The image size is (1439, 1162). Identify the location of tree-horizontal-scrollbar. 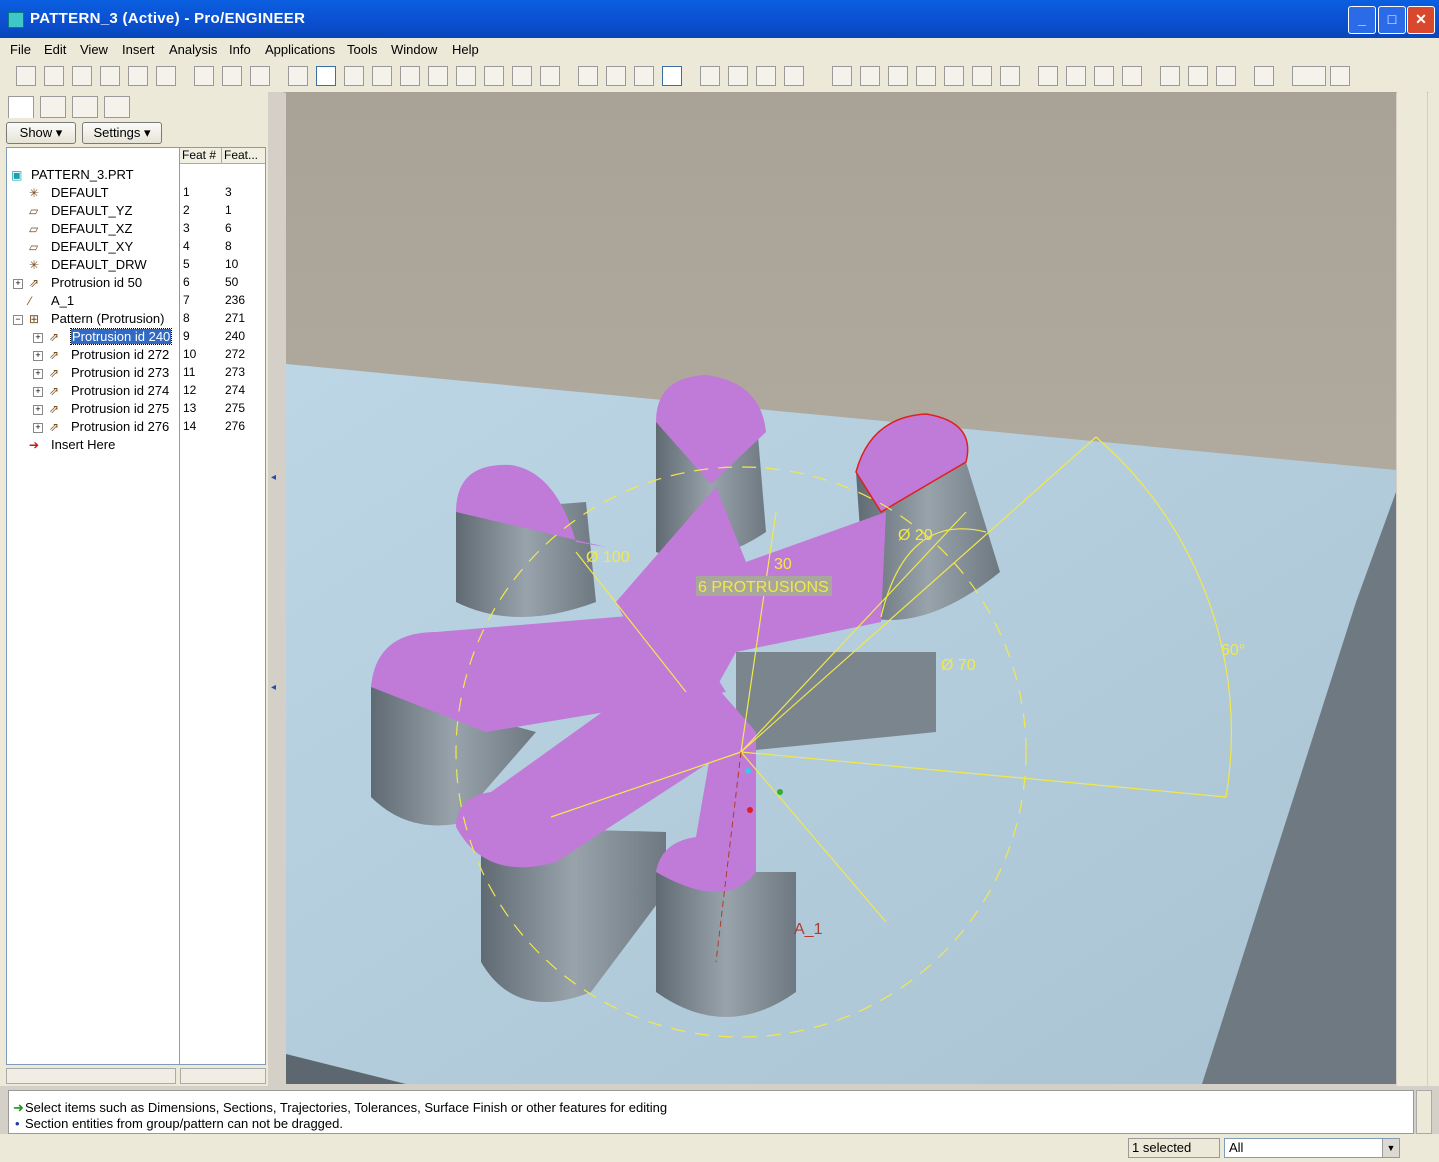
(91, 1076).